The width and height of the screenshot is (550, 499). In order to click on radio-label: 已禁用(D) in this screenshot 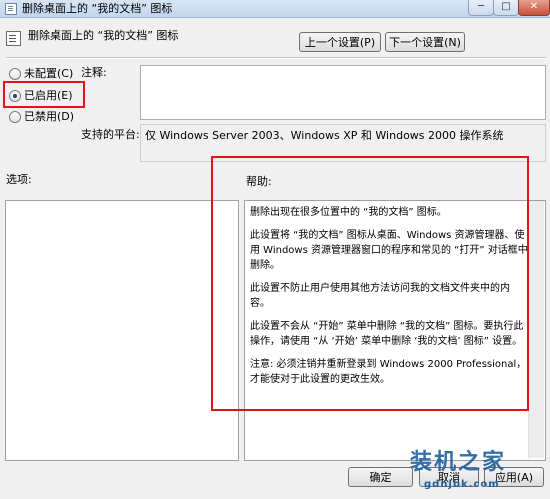, I will do `click(49, 116)`.